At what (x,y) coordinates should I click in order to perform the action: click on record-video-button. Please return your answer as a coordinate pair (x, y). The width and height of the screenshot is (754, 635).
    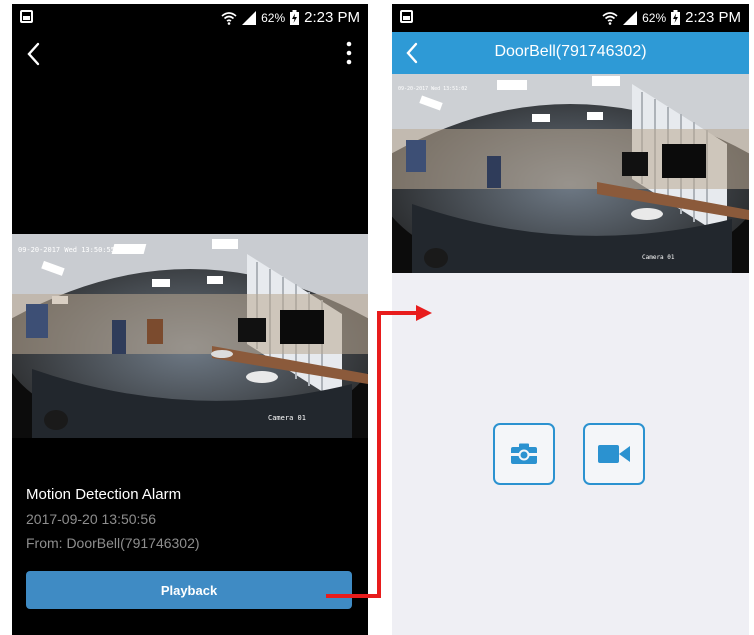
    Looking at the image, I should click on (614, 454).